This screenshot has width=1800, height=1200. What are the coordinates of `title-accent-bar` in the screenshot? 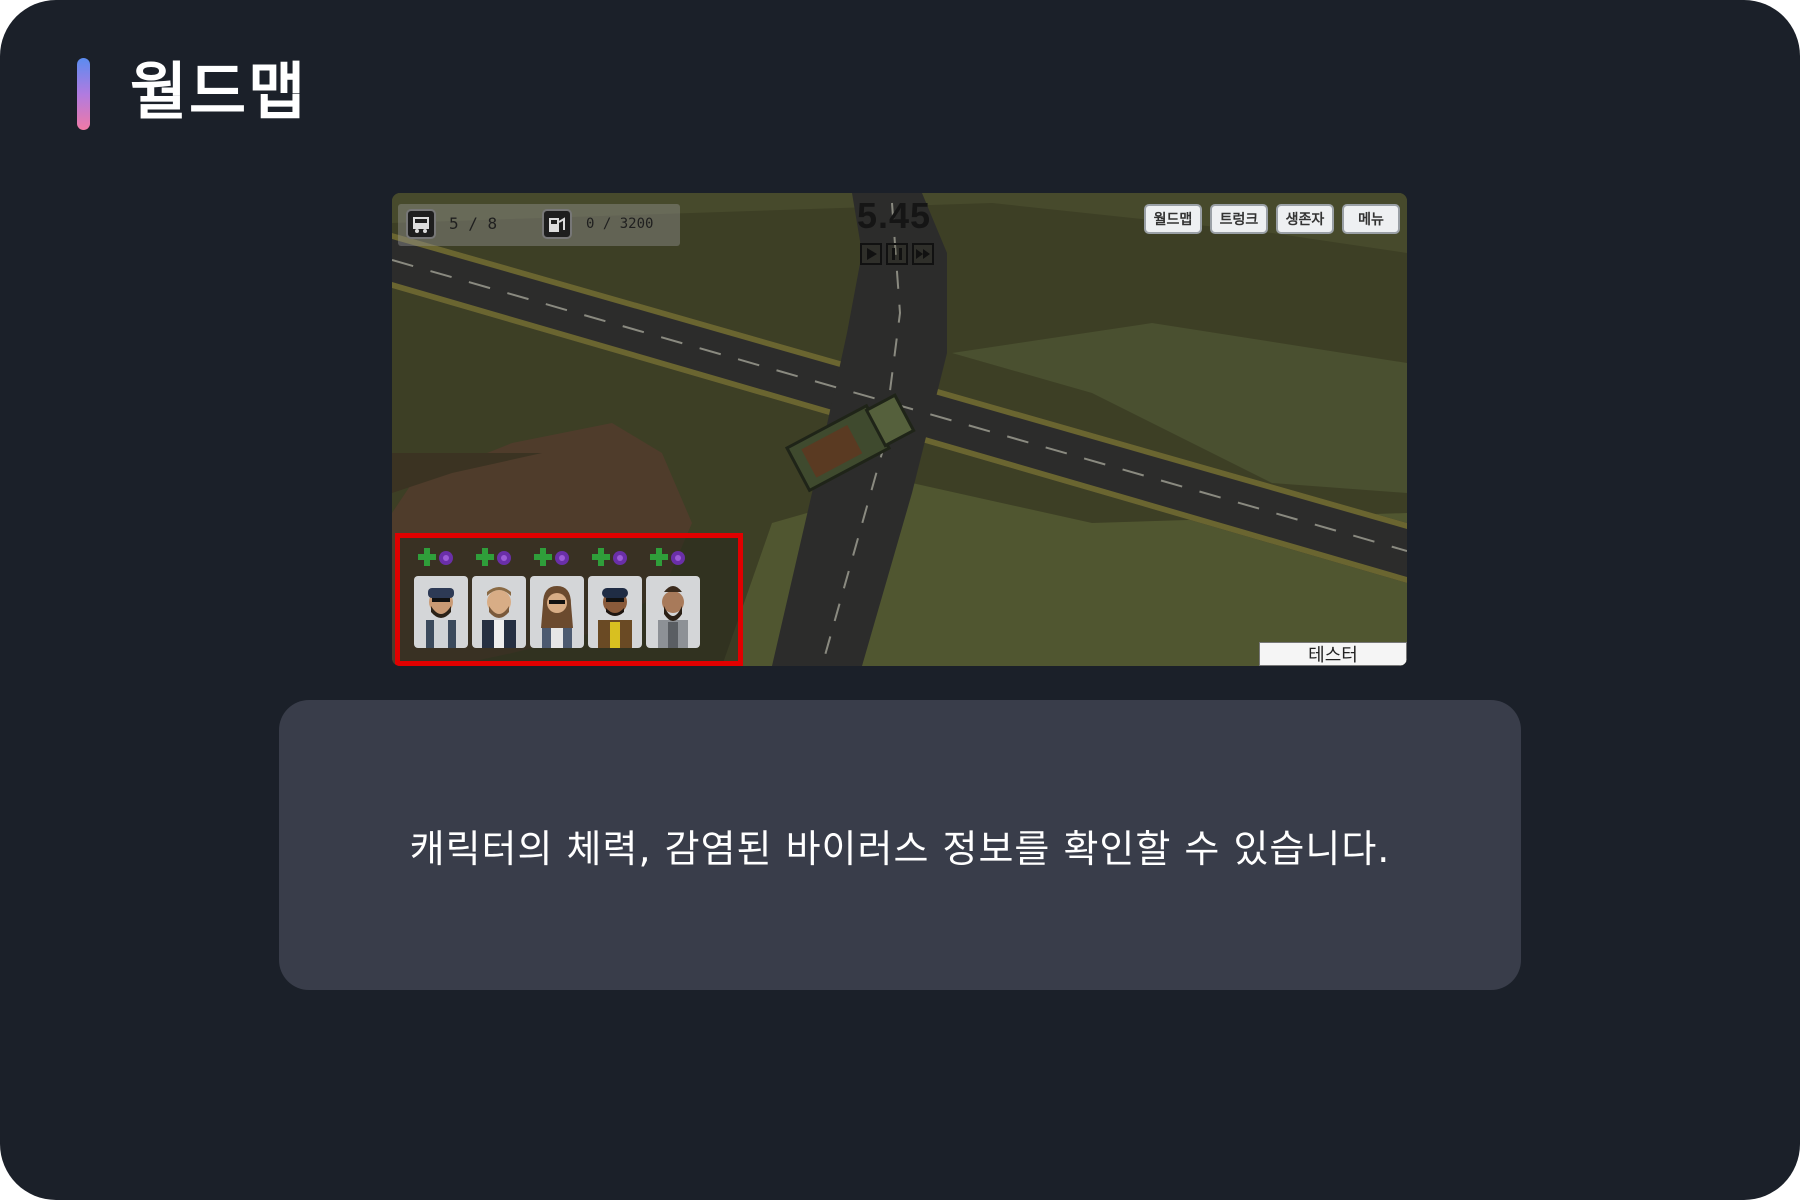 It's located at (83, 94).